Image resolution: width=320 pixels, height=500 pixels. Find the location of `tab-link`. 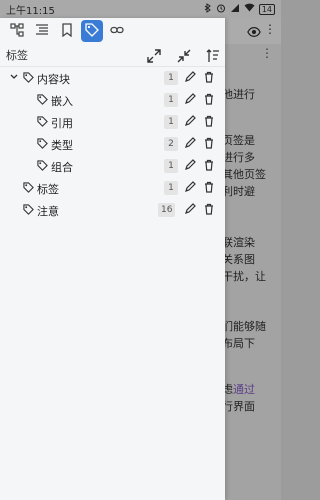

tab-link is located at coordinates (117, 31).